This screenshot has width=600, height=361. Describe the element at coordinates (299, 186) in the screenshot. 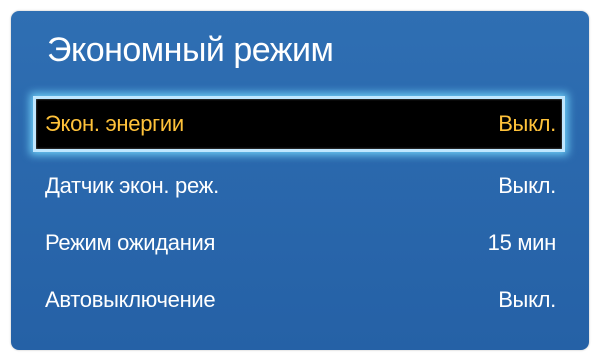

I see `menu-item-eco-sensor: Датчик экон. реж. Выкл.` at that location.